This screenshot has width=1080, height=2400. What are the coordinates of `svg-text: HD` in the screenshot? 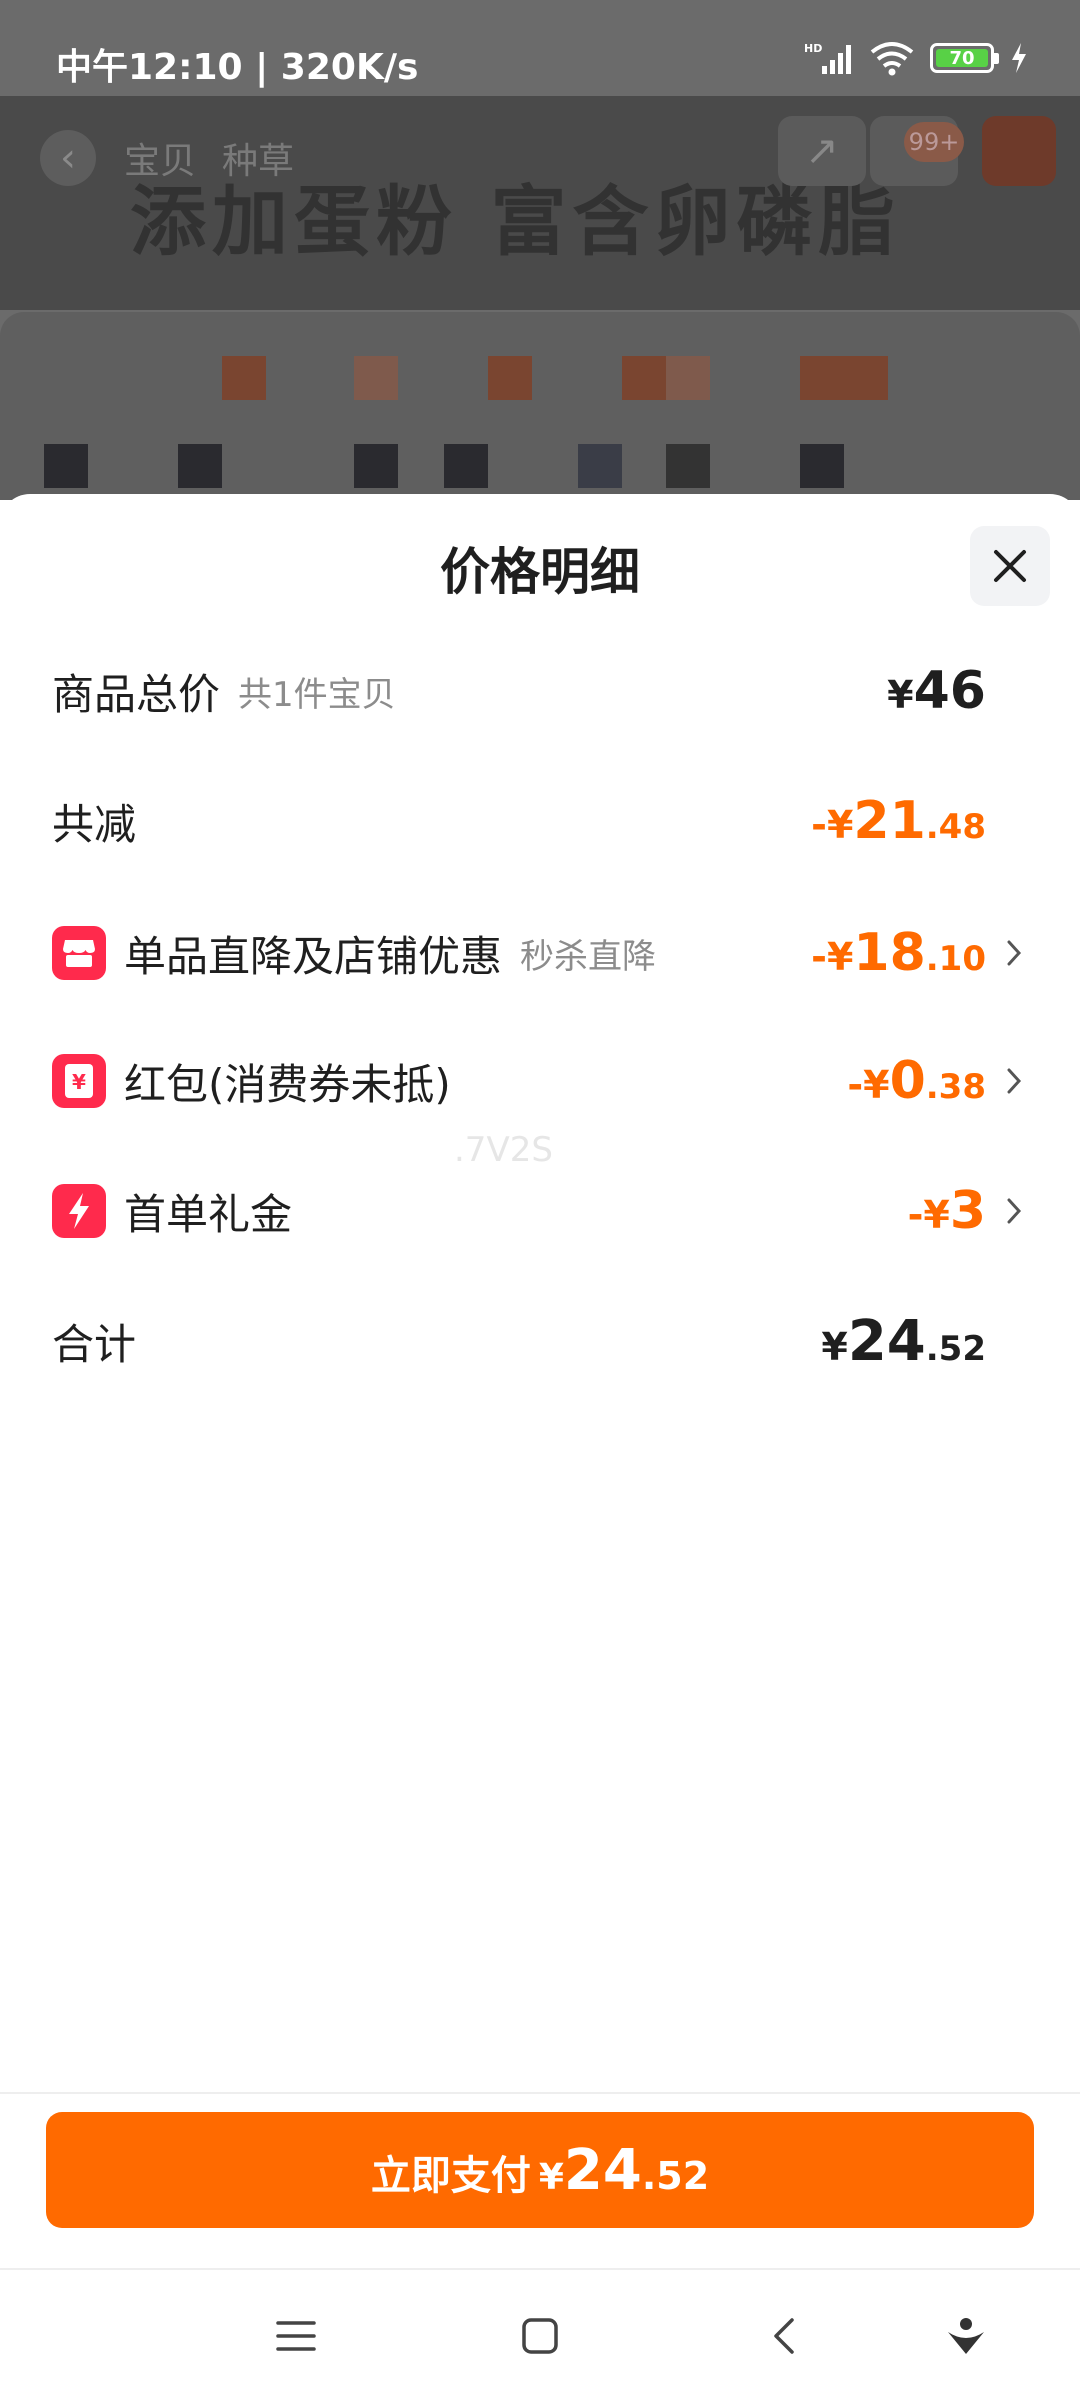 It's located at (813, 48).